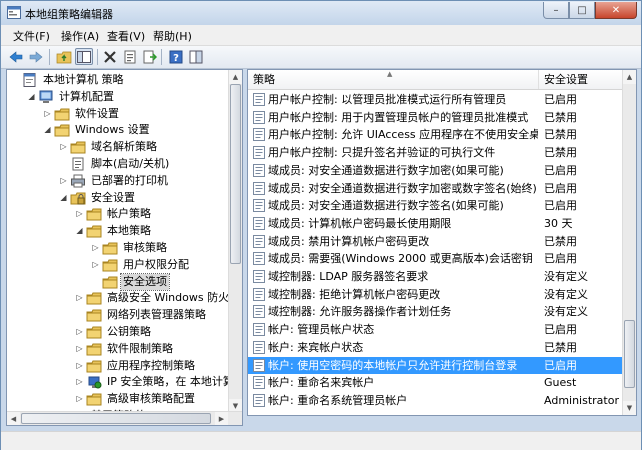 The width and height of the screenshot is (644, 452). What do you see at coordinates (80, 36) in the screenshot?
I see `menu-action: 操作(A)` at bounding box center [80, 36].